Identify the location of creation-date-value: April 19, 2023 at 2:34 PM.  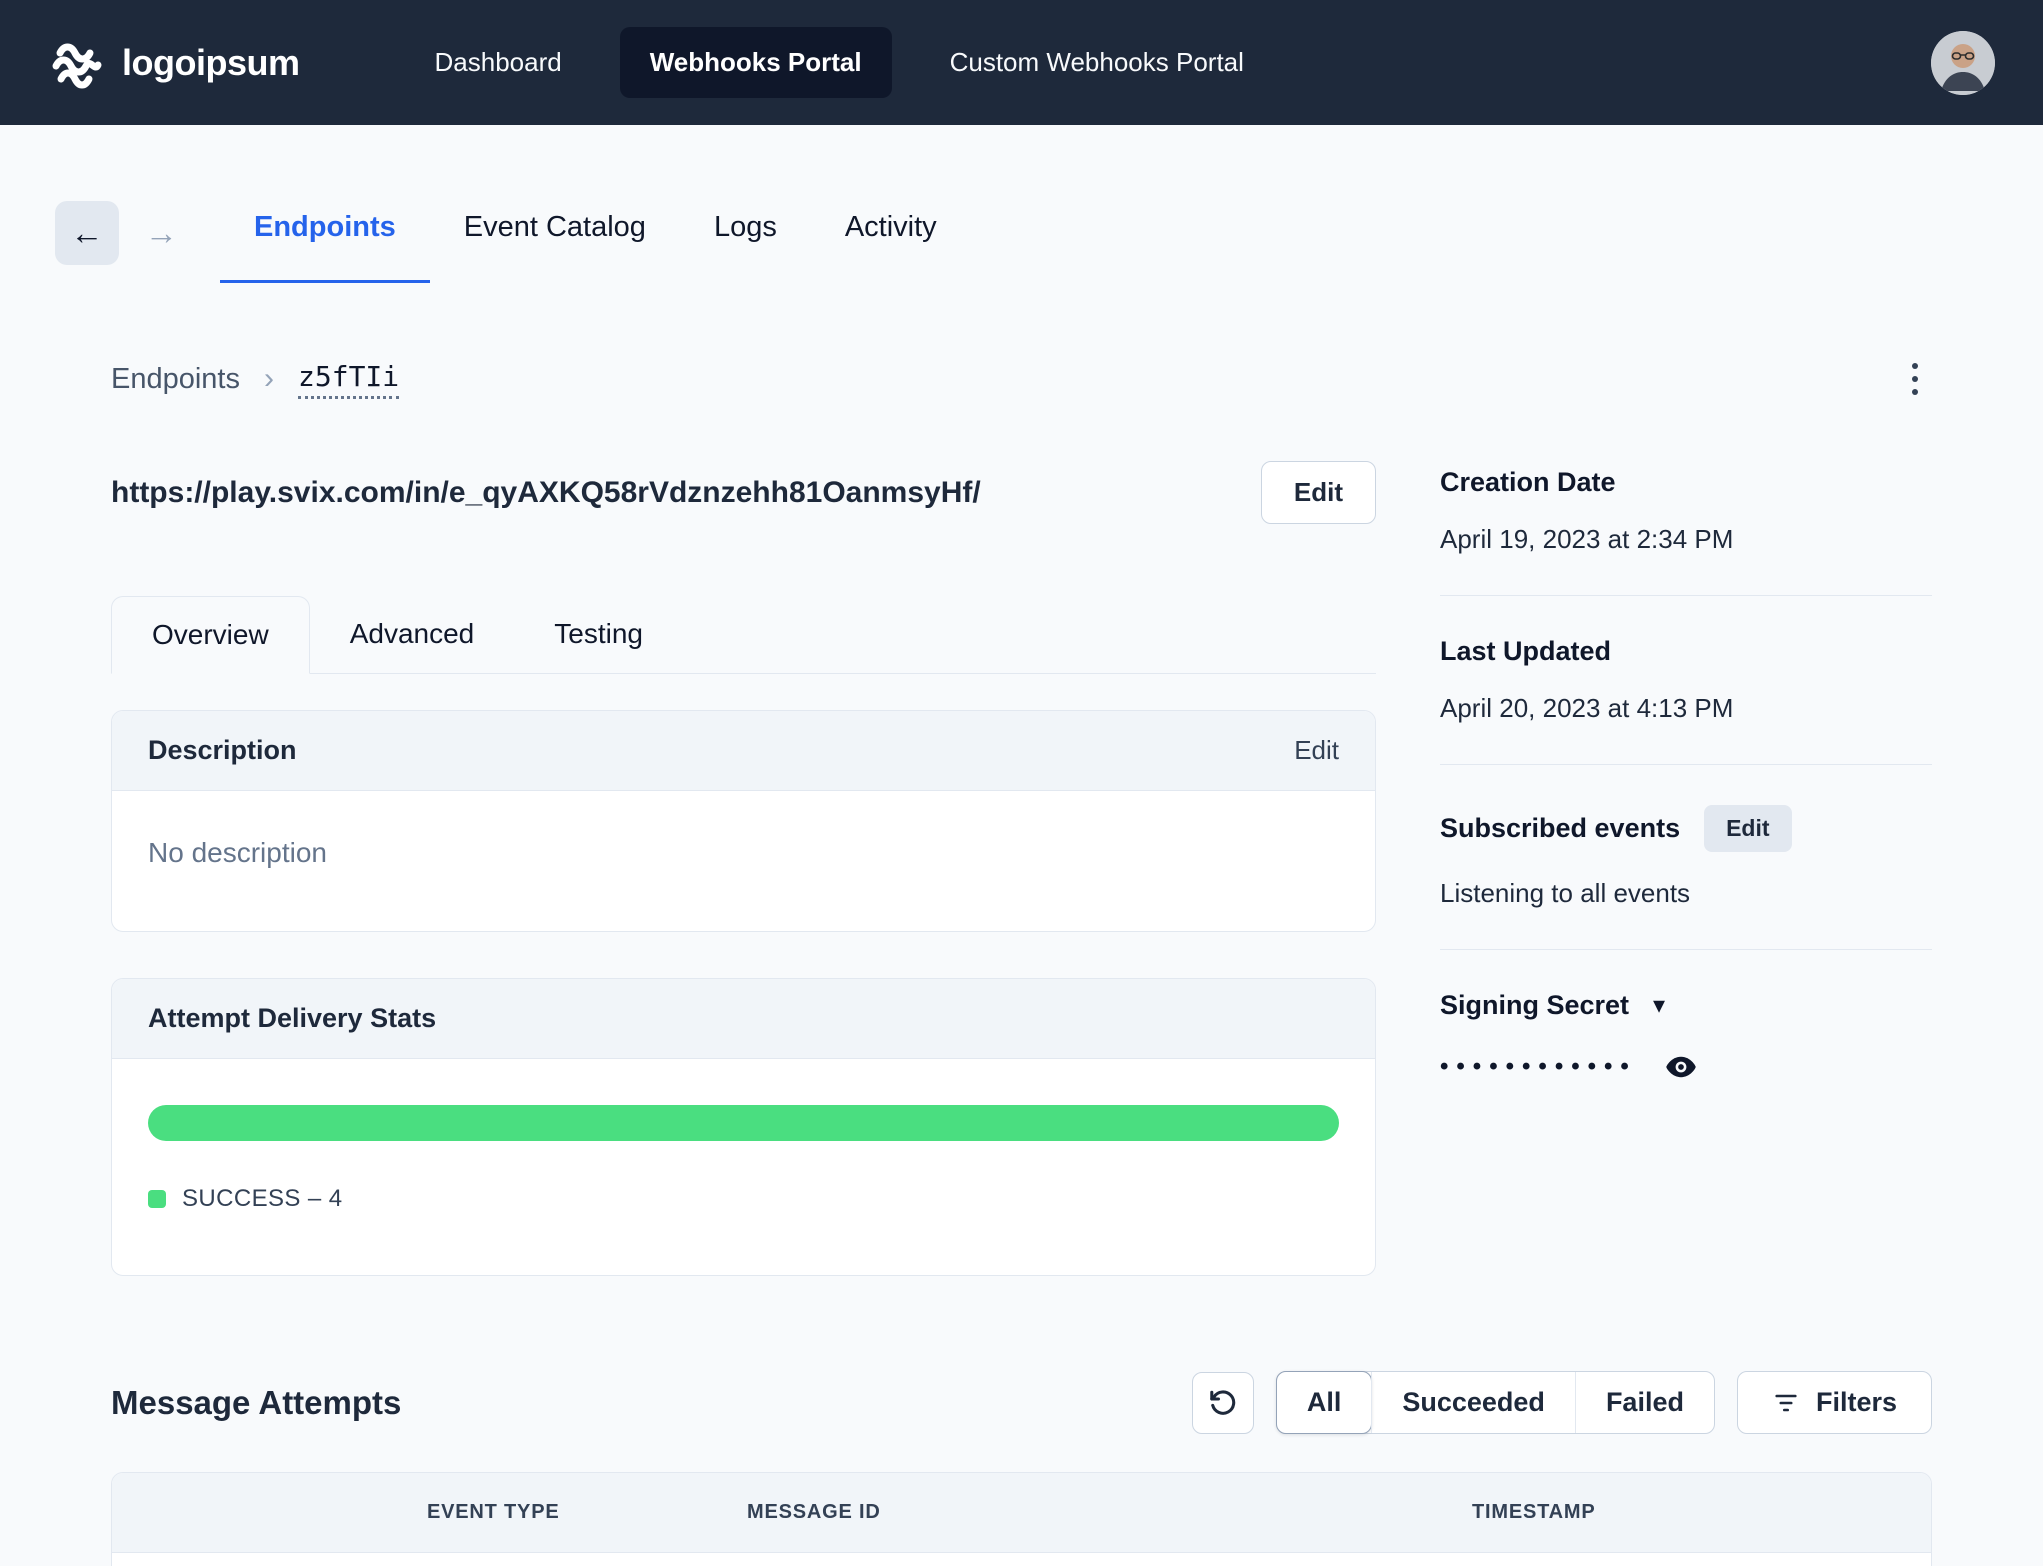
(1587, 539).